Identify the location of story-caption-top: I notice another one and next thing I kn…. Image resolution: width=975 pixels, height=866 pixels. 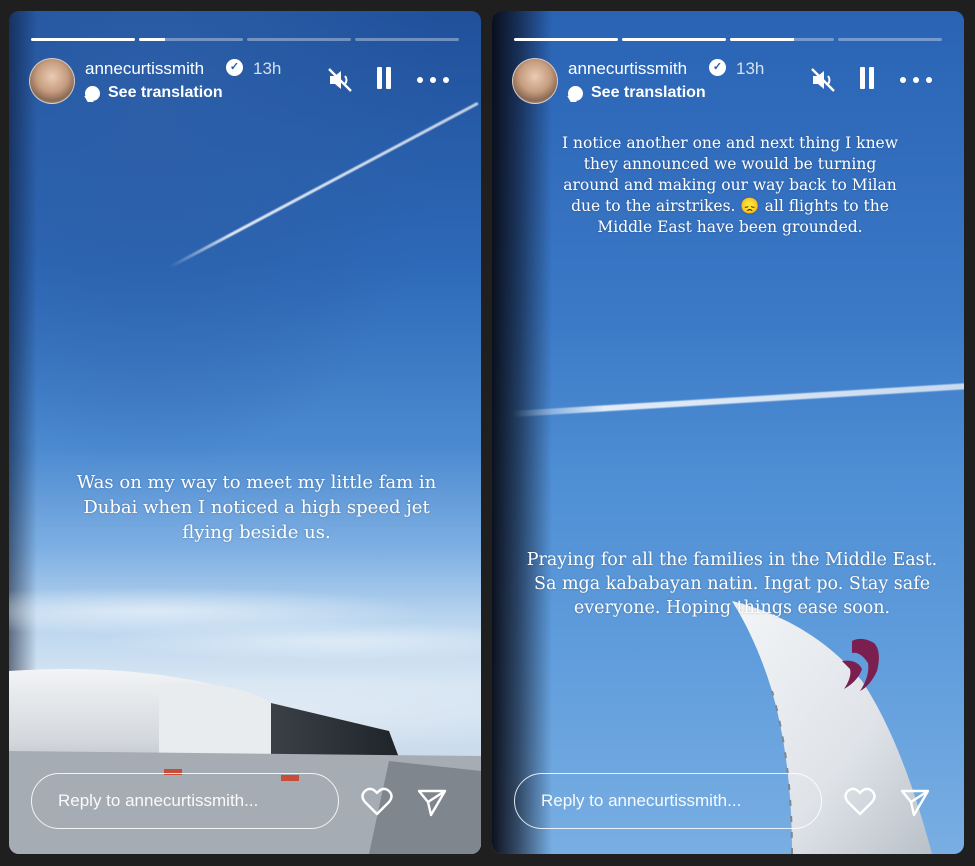
(729, 185).